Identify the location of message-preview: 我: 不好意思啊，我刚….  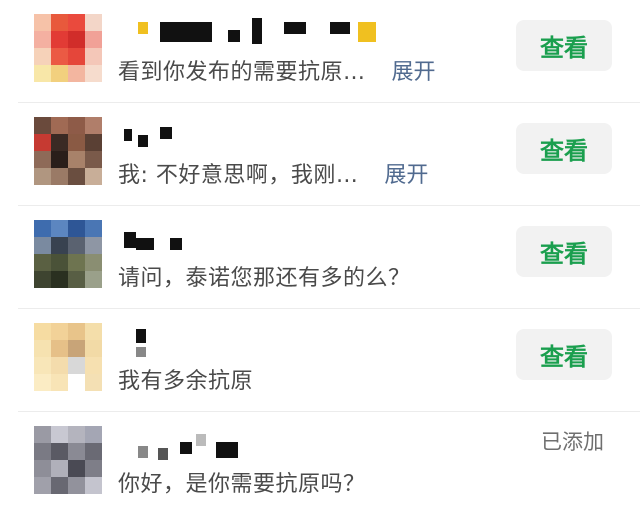
(238, 175).